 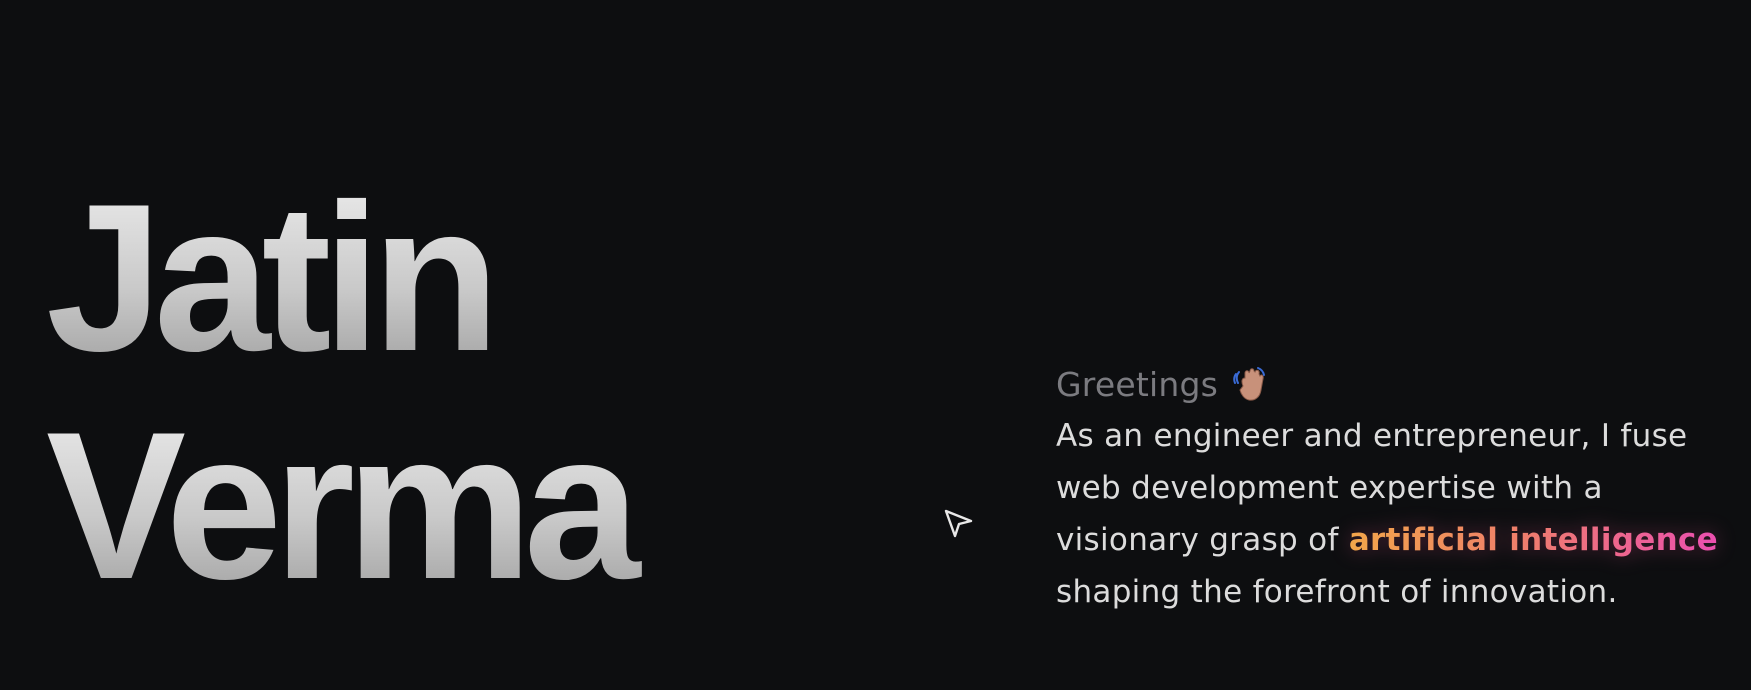 I want to click on bio-line: As an engineer and entrepreneur, I fuse, so click(x=1372, y=436).